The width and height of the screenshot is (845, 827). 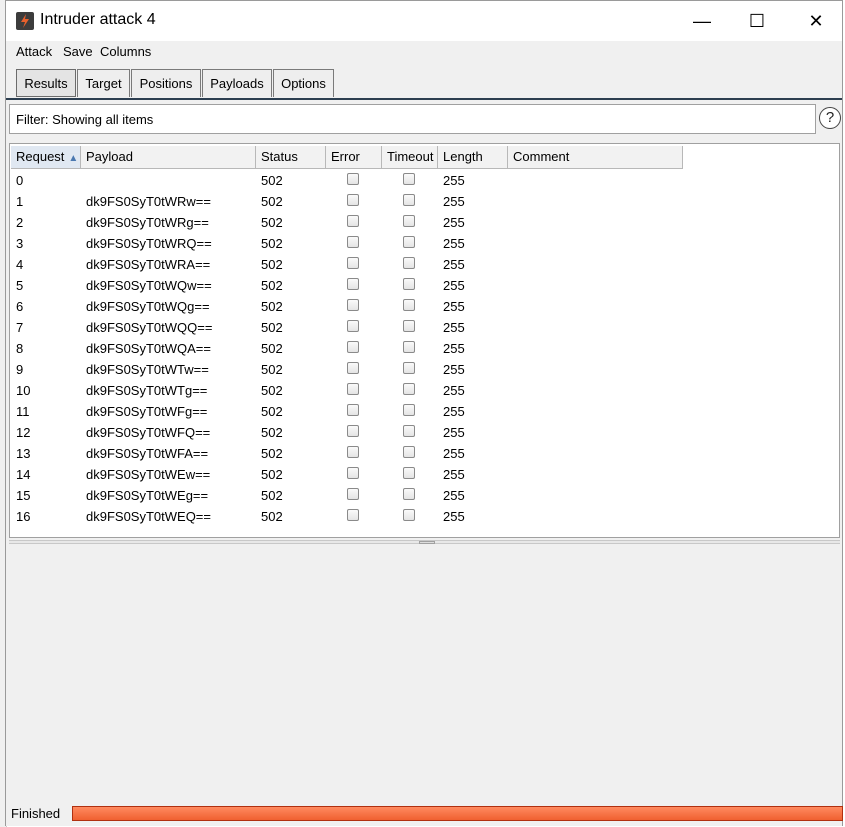 What do you see at coordinates (347, 222) in the screenshot?
I see `table-row: 2 dk9FS0SyT0tWRg== 502 255` at bounding box center [347, 222].